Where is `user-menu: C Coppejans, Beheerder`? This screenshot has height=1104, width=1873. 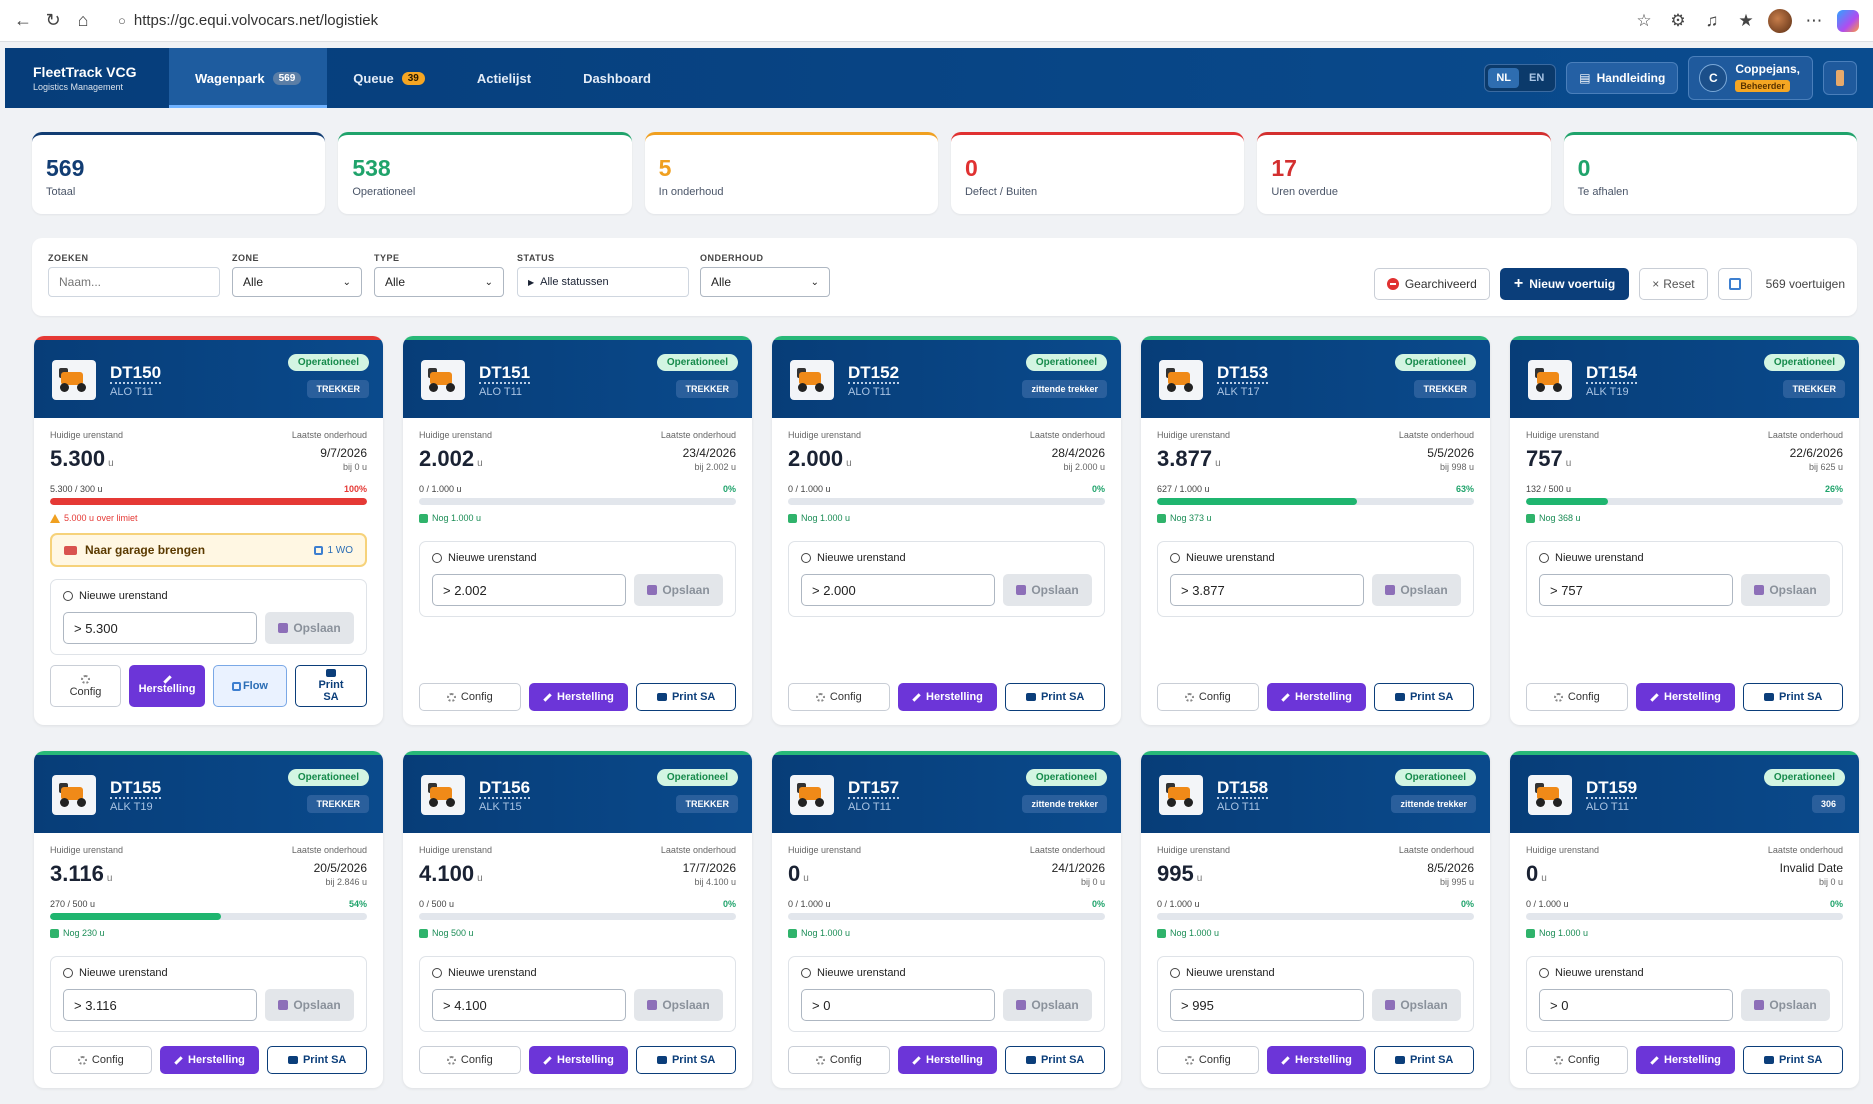 user-menu: C Coppejans, Beheerder is located at coordinates (1750, 78).